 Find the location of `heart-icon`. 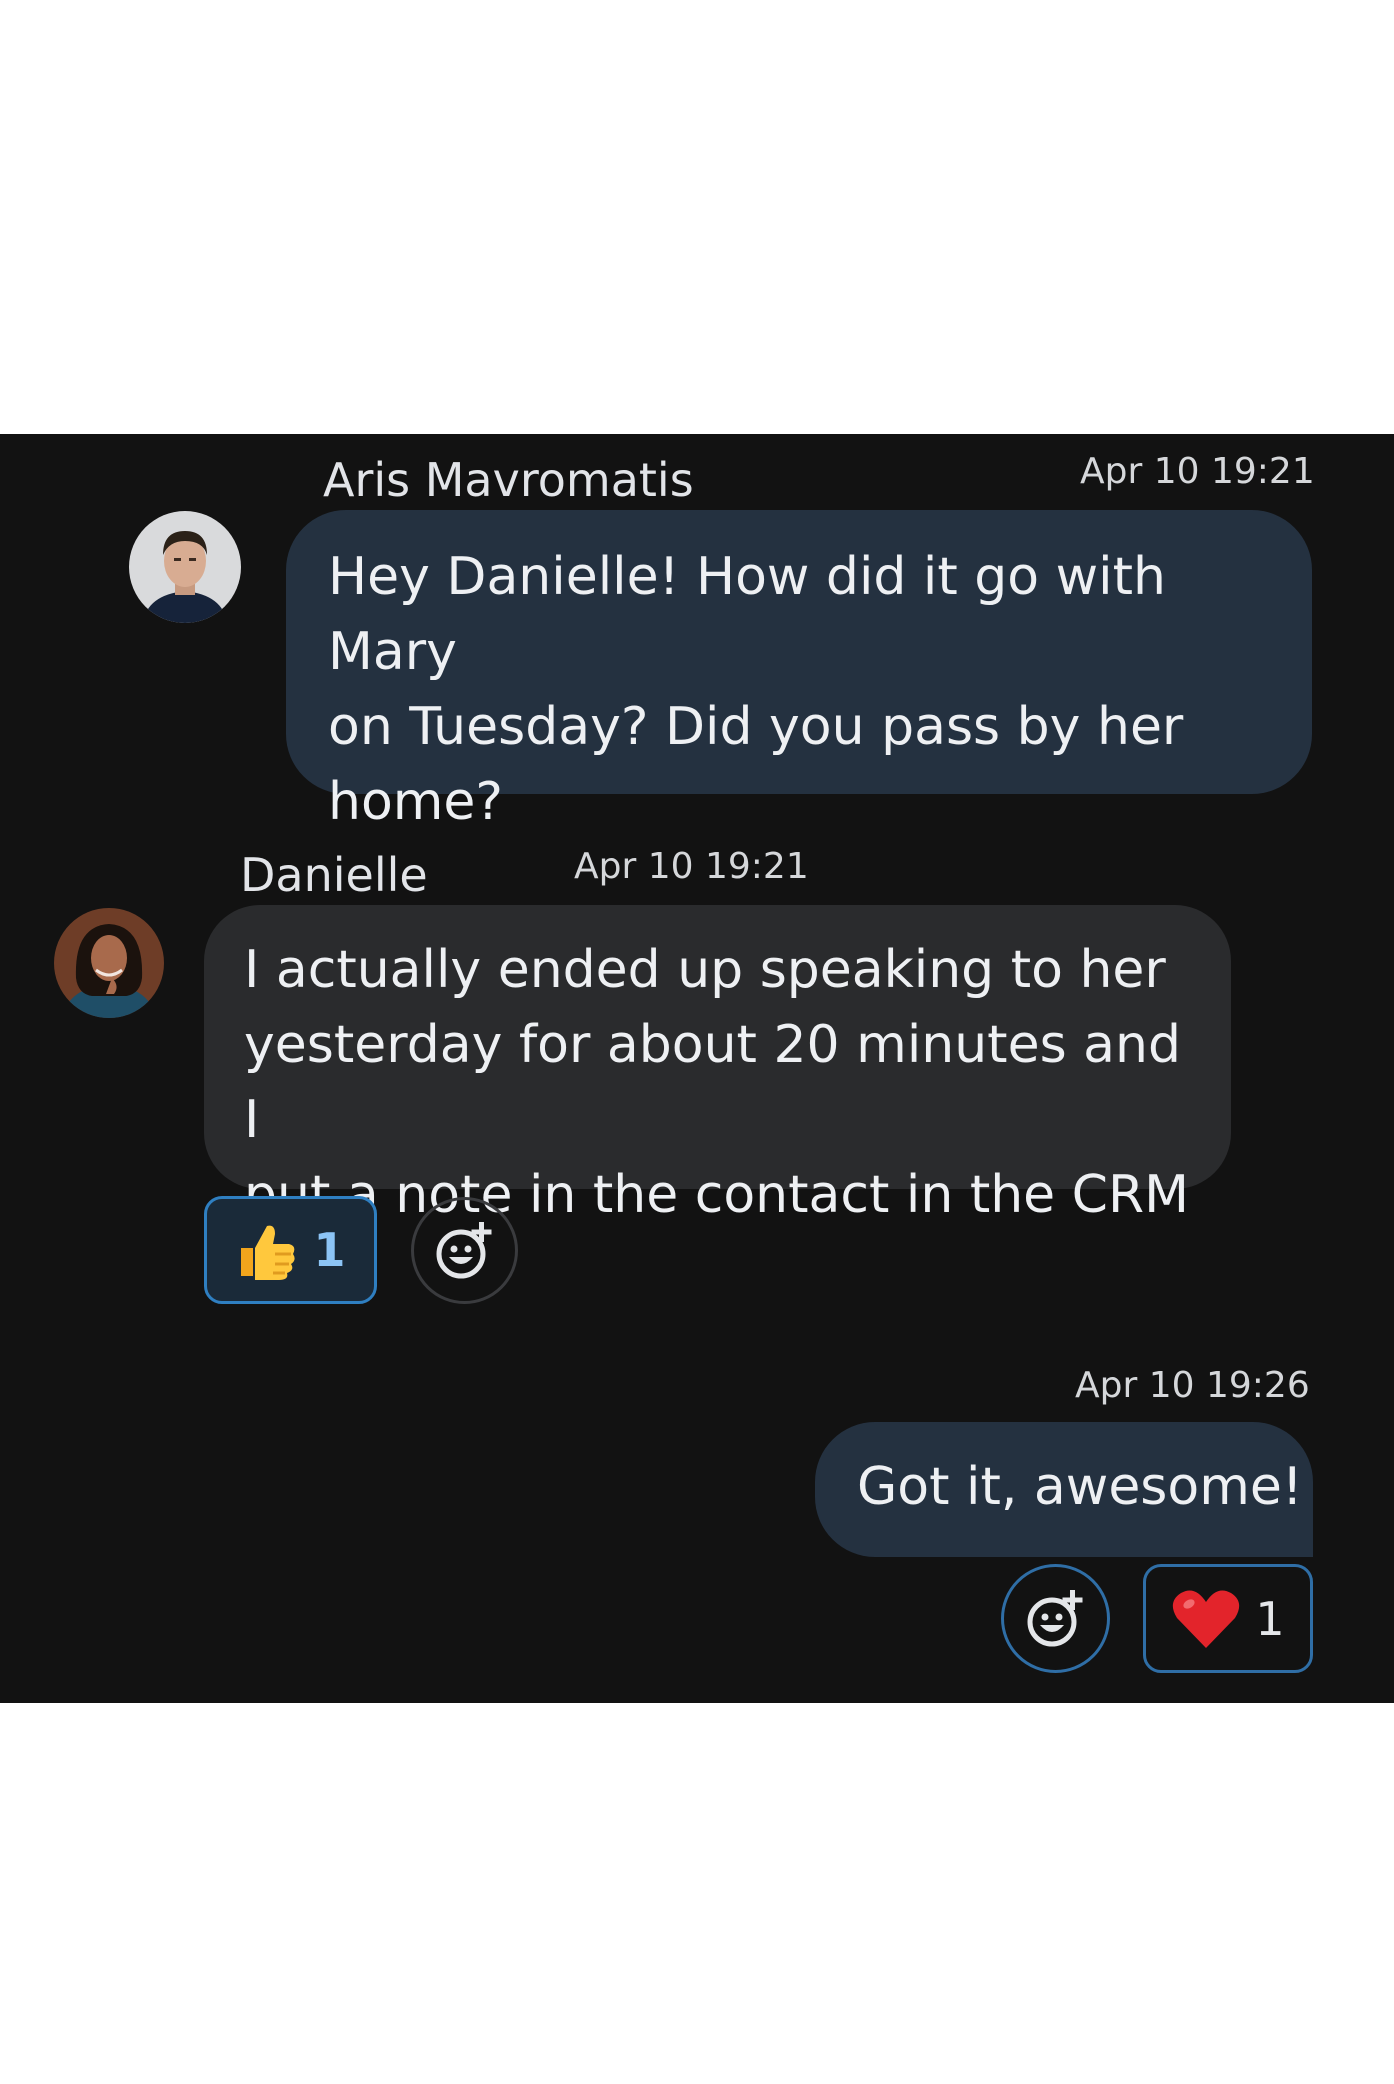

heart-icon is located at coordinates (1206, 1618).